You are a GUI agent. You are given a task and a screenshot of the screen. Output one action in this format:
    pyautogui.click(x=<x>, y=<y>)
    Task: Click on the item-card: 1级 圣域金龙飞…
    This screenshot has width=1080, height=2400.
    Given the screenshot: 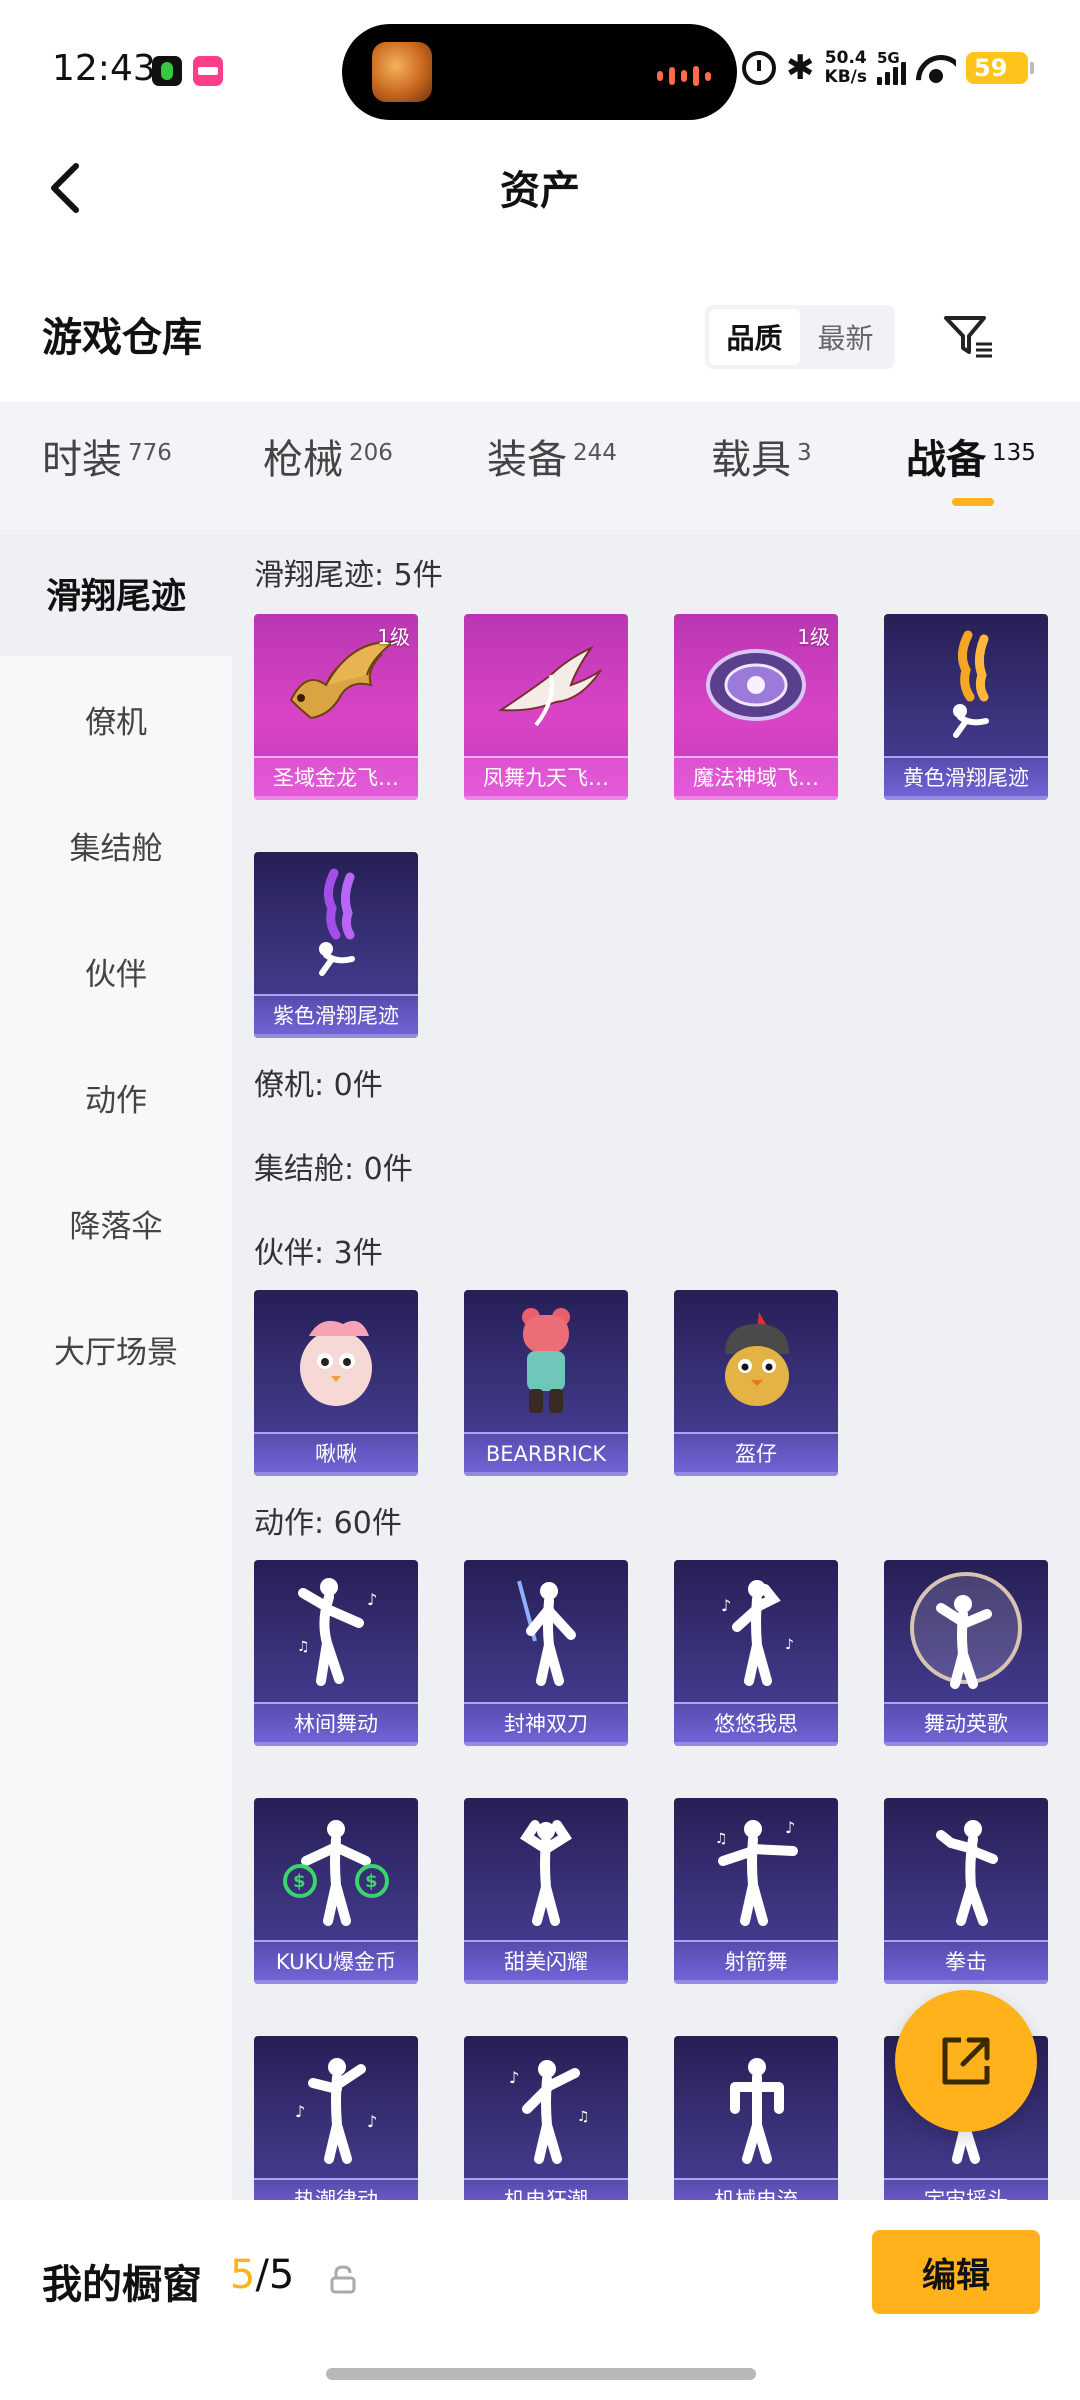 What is the action you would take?
    pyautogui.click(x=336, y=707)
    